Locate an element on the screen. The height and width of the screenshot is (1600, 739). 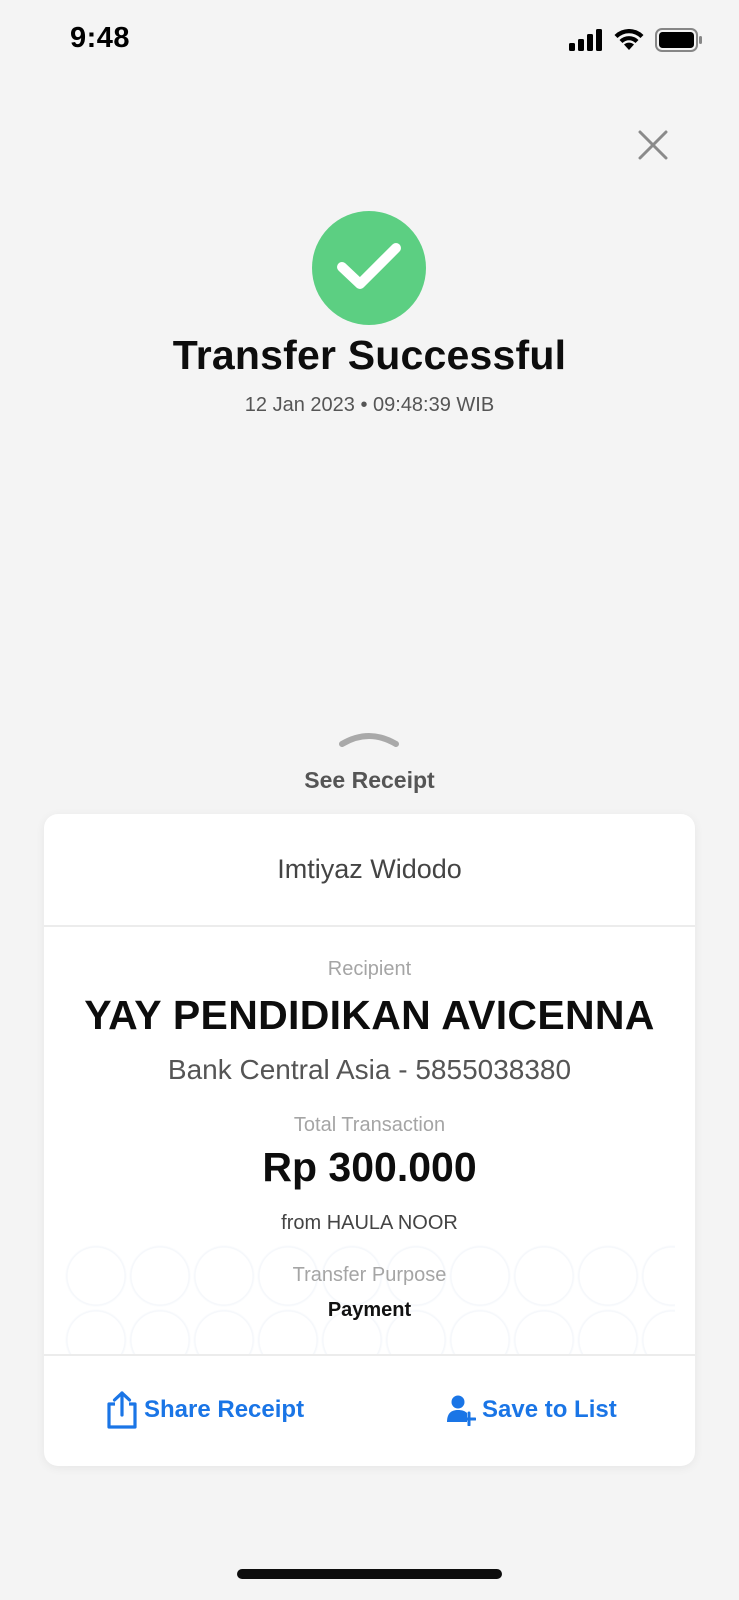
success-badge is located at coordinates (369, 268).